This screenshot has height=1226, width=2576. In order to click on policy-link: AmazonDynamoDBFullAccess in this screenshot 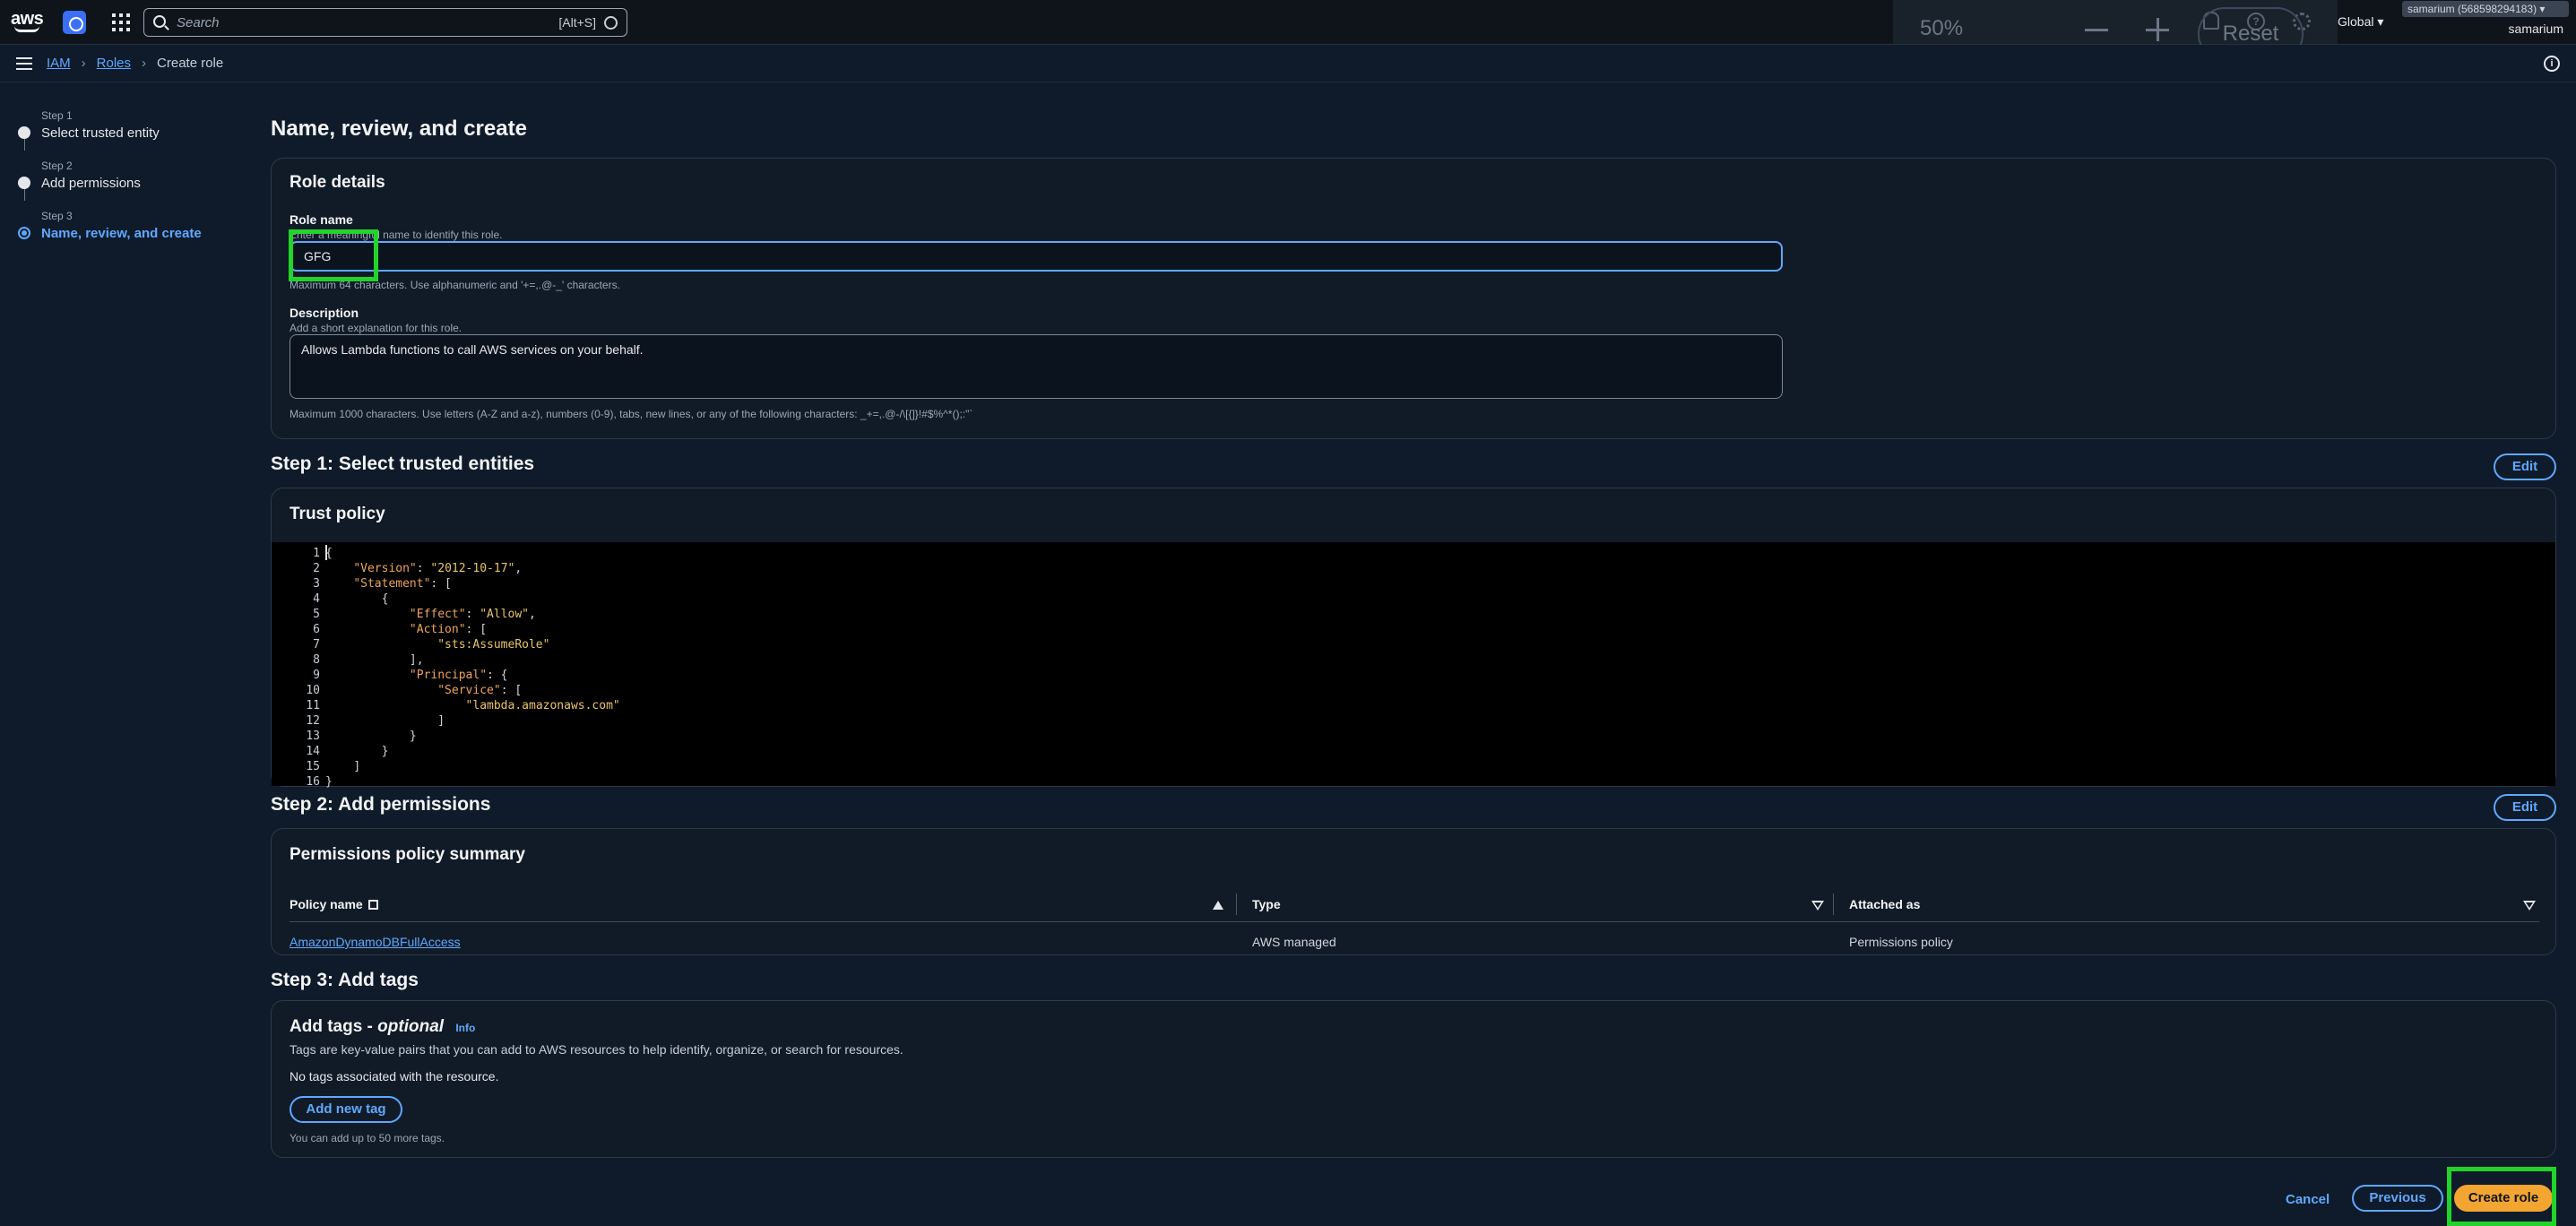, I will do `click(375, 942)`.